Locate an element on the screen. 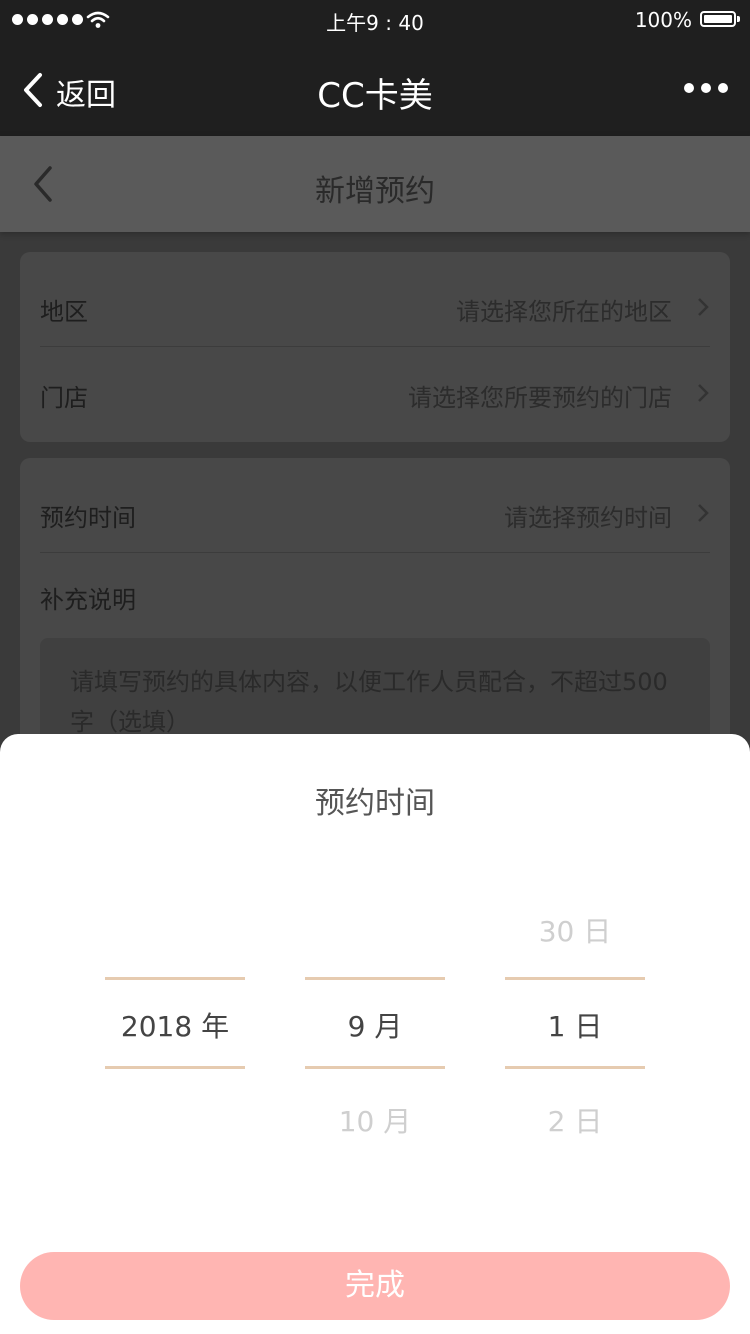 The height and width of the screenshot is (1334, 750). region-label: 地区 is located at coordinates (64, 312).